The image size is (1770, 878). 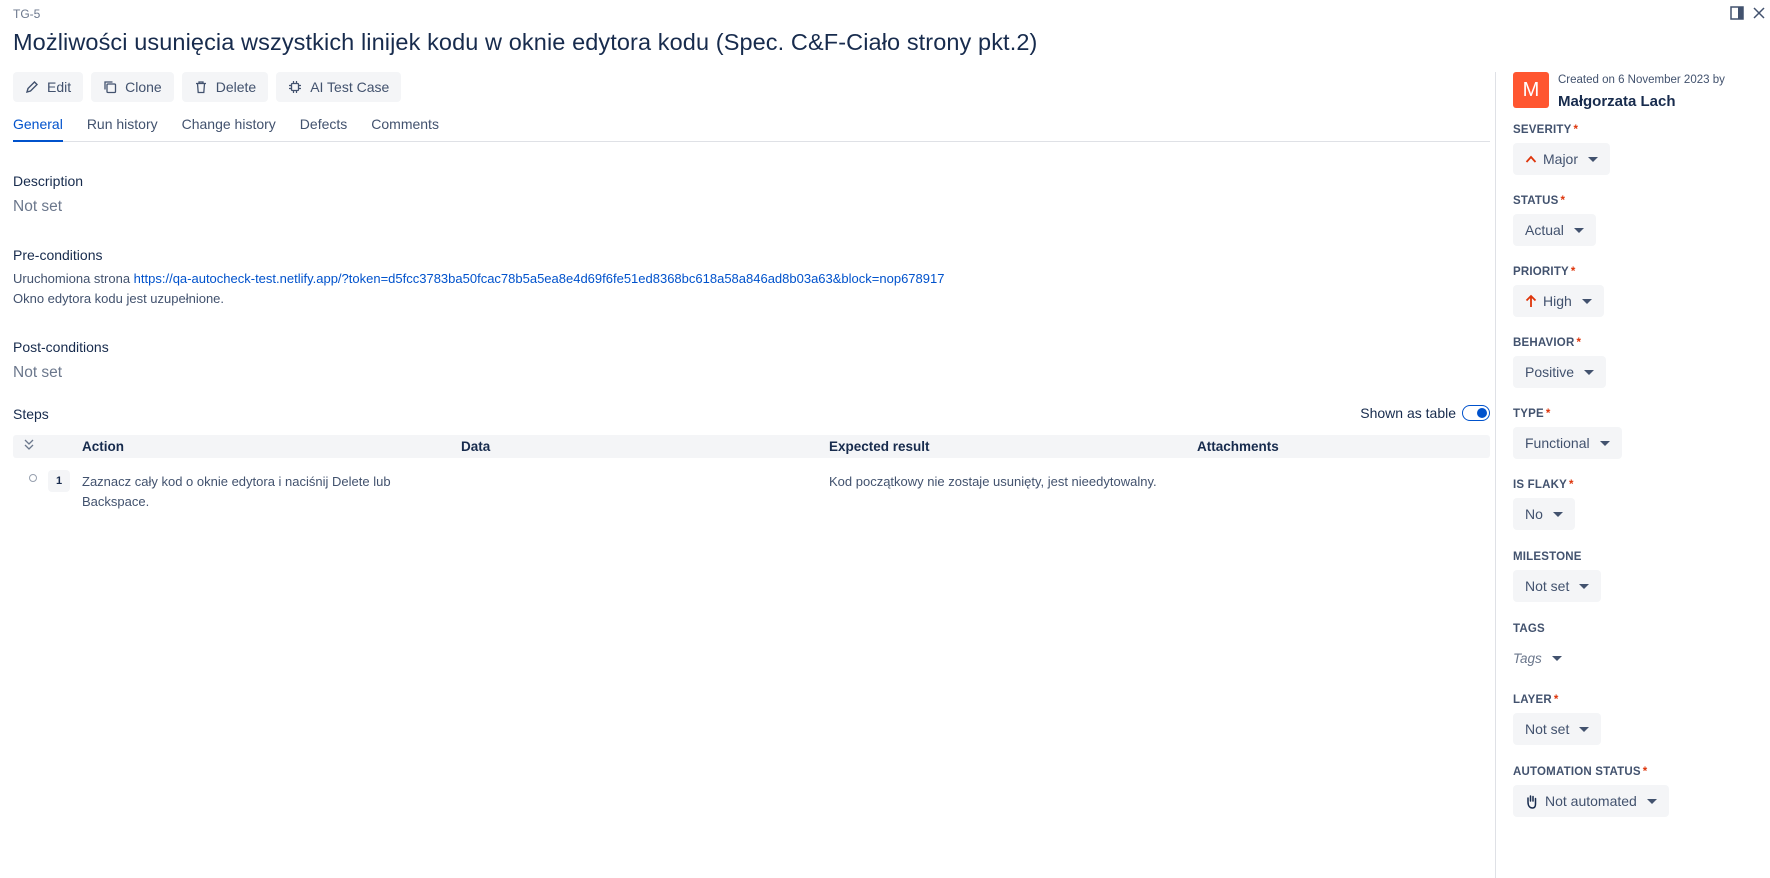 I want to click on chip-icon, so click(x=295, y=87).